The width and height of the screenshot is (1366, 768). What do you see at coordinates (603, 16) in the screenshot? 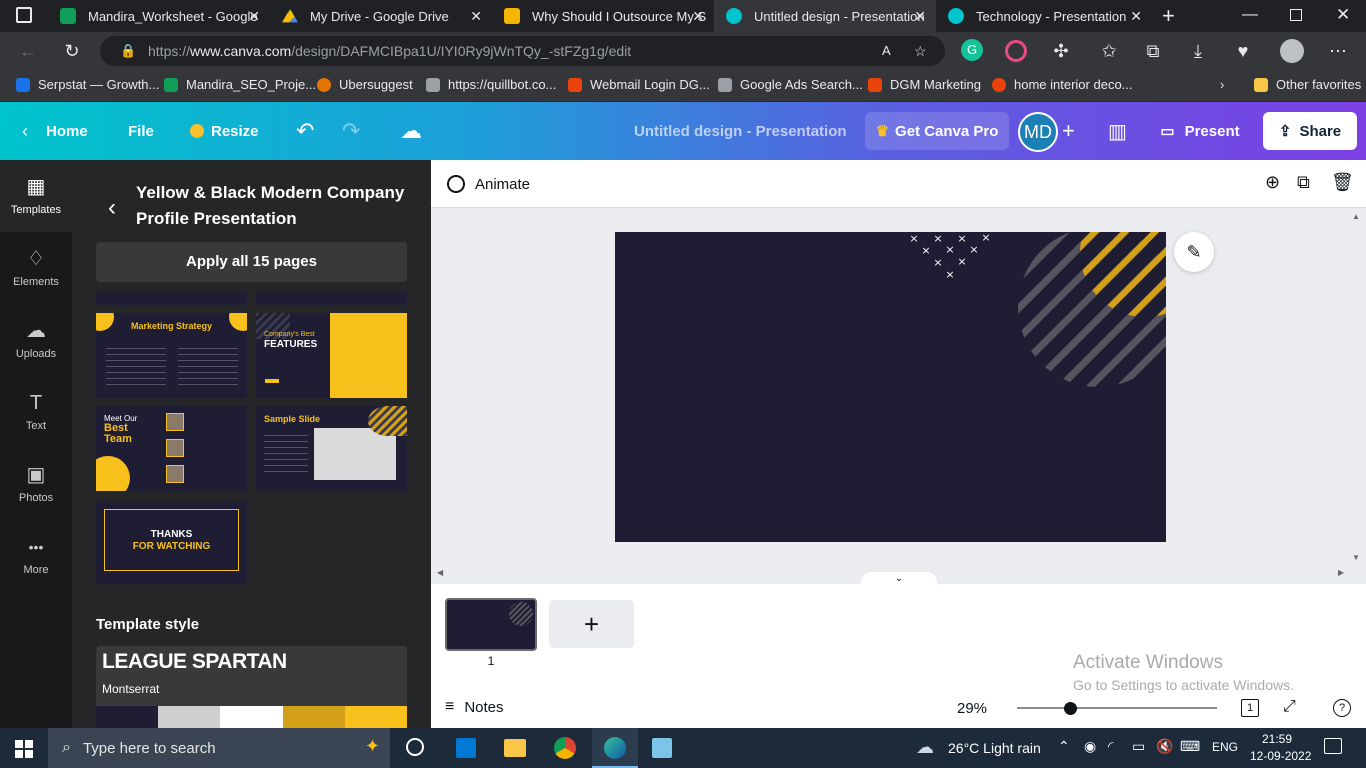
I see `browser-tab-slides: Why Should I Outsource My S ✕` at bounding box center [603, 16].